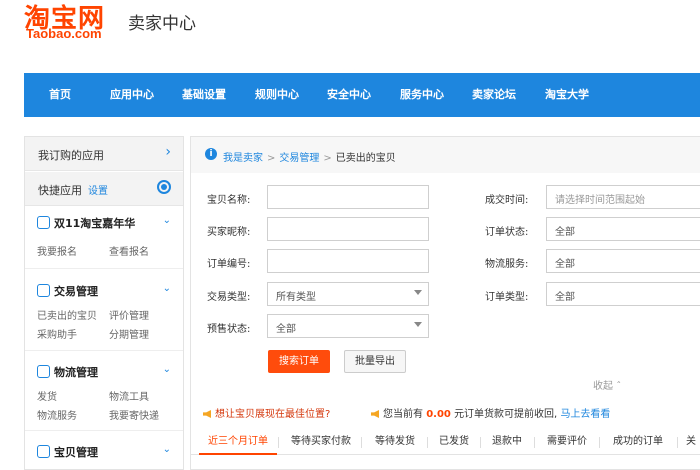 Image resolution: width=700 pixels, height=470 pixels. Describe the element at coordinates (266, 412) in the screenshot. I see `promo-notice: 想让宝贝展现在最佳位置?` at that location.